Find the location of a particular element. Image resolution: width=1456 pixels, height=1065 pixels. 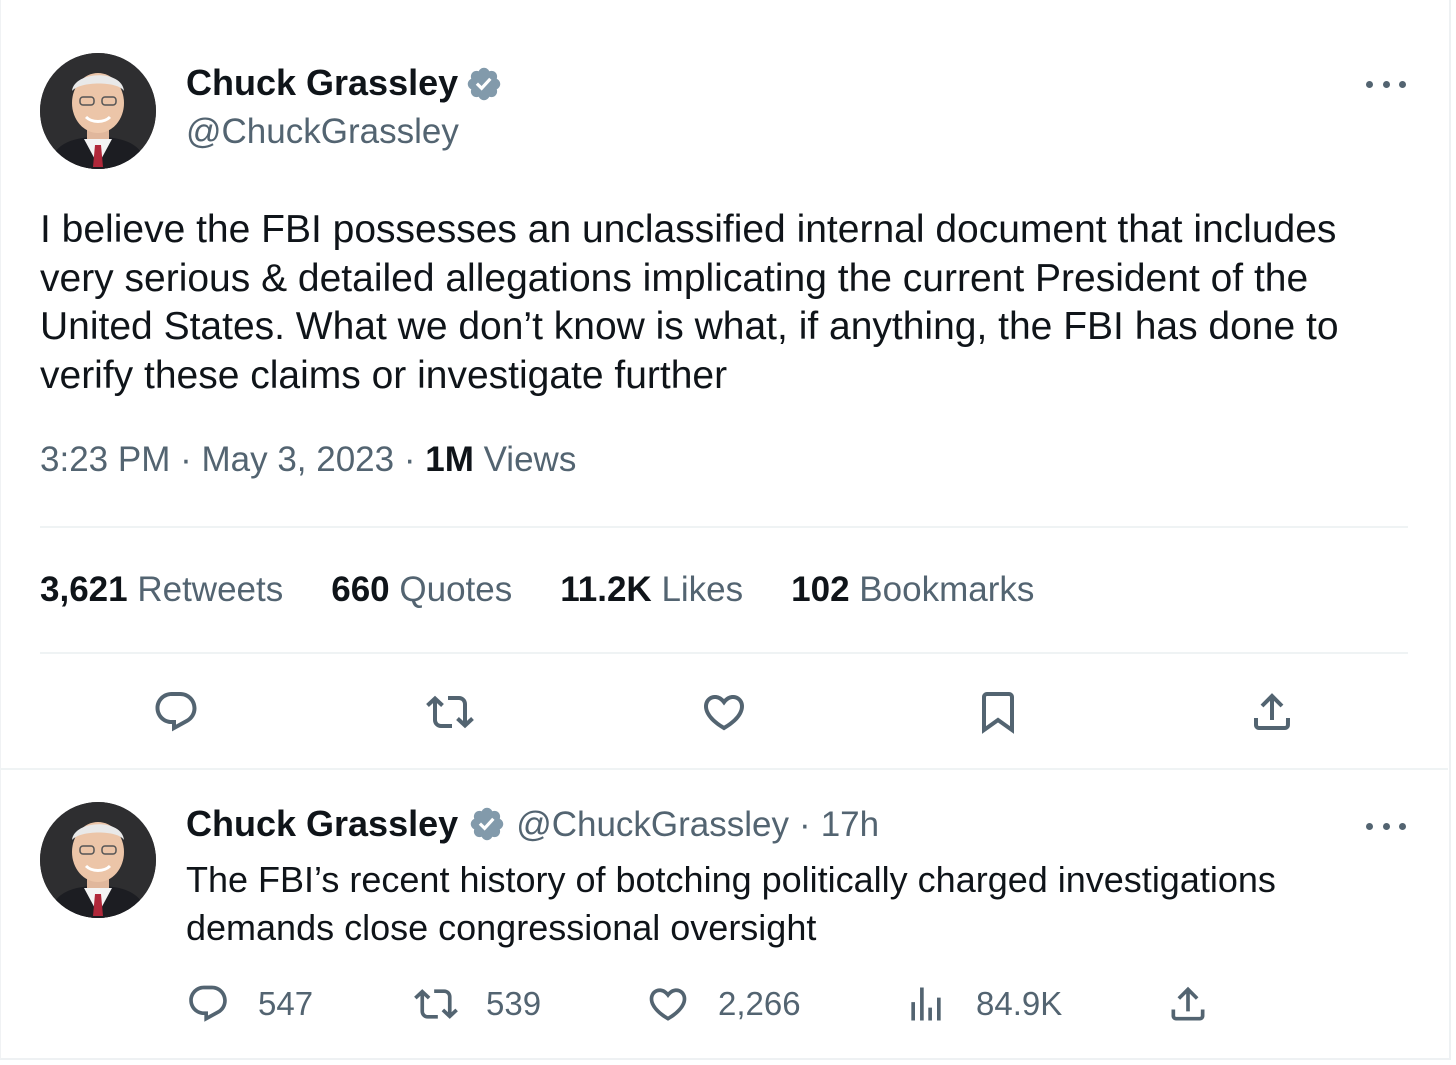

retweet-button is located at coordinates (450, 712).